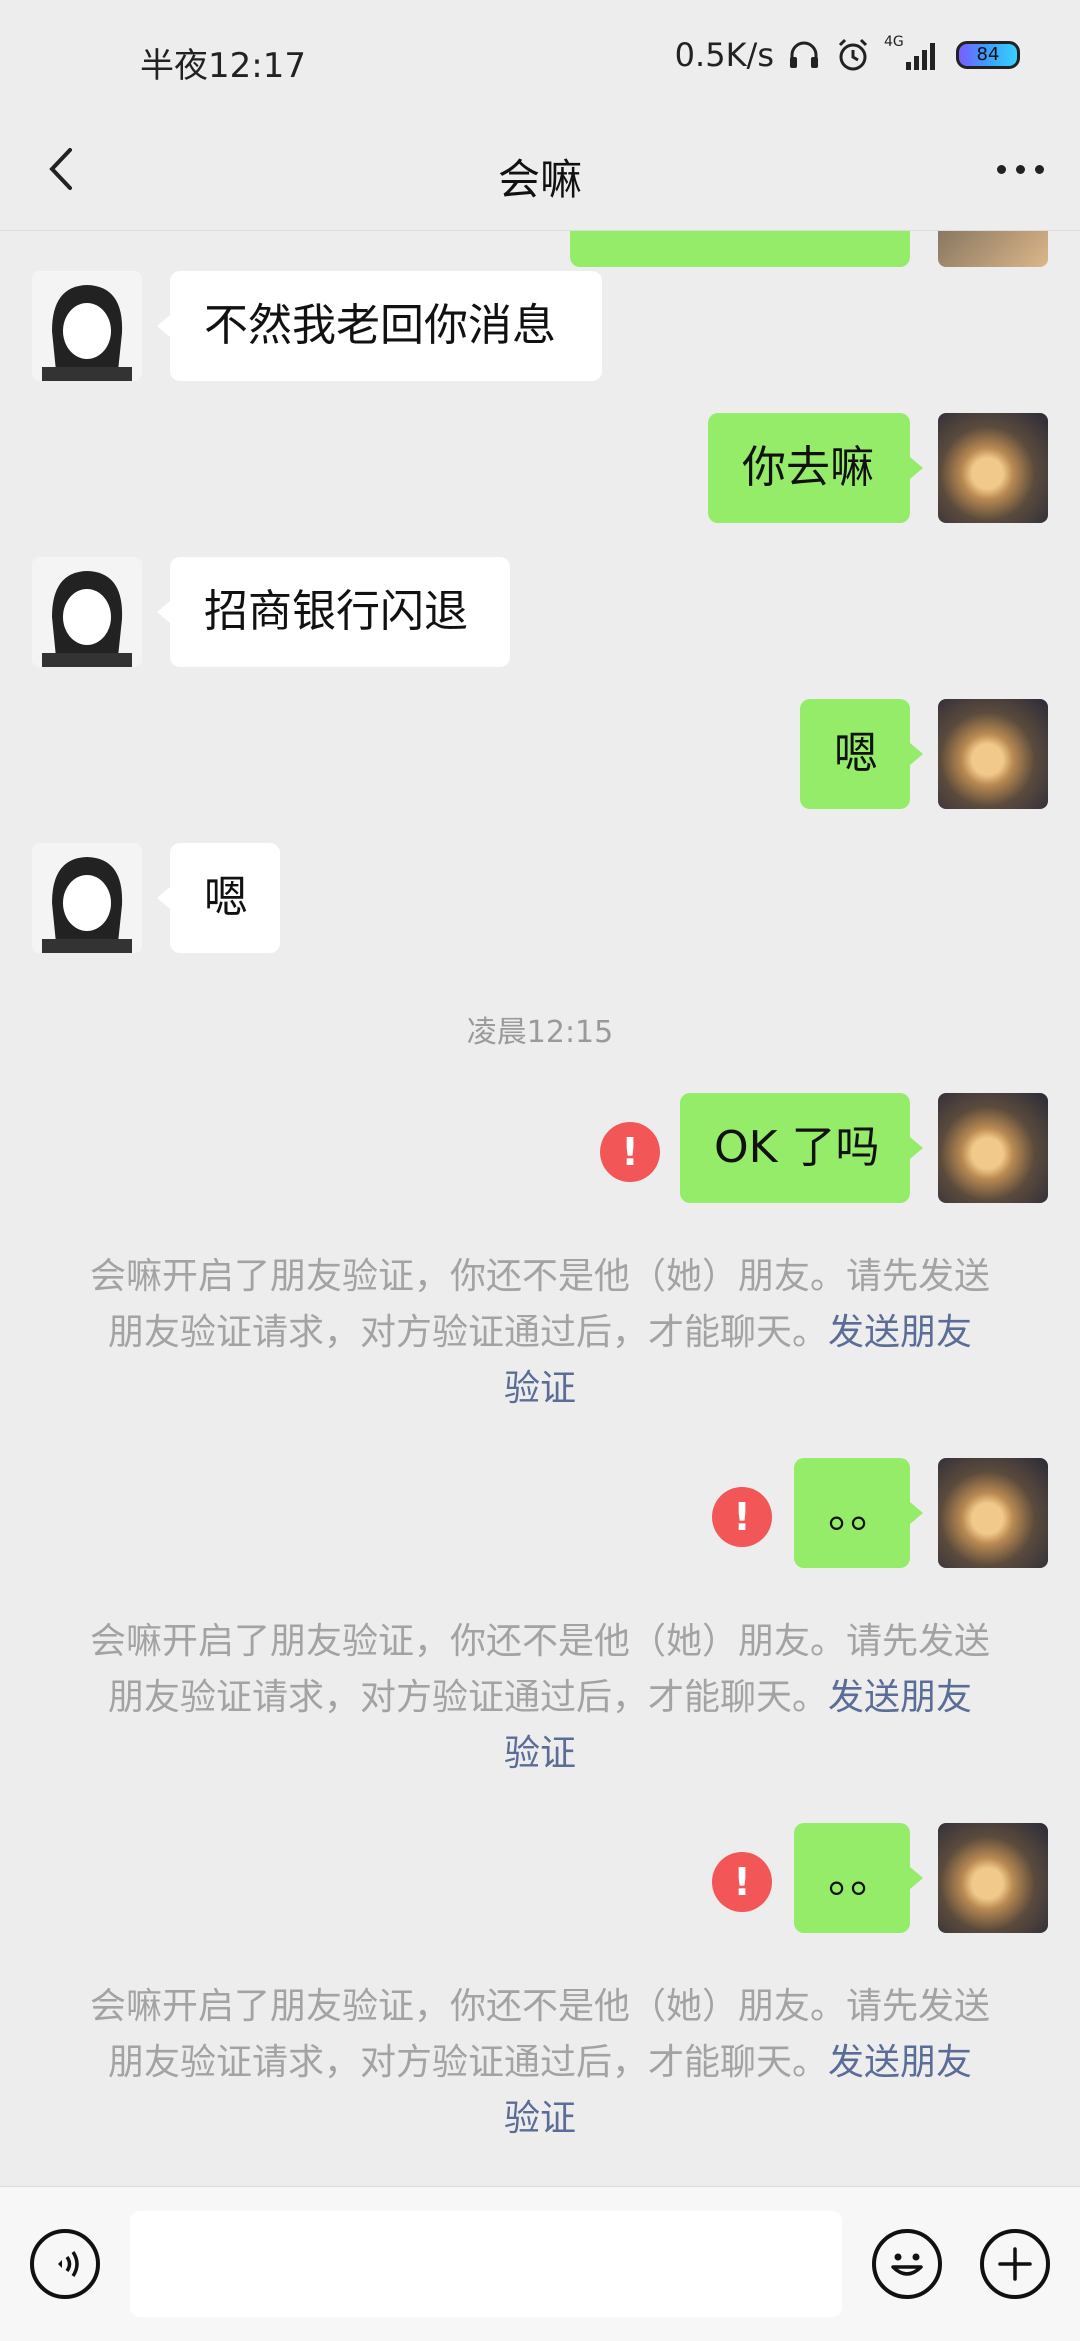 The image size is (1080, 2341). I want to click on network-speed: 0.5K/s, so click(724, 55).